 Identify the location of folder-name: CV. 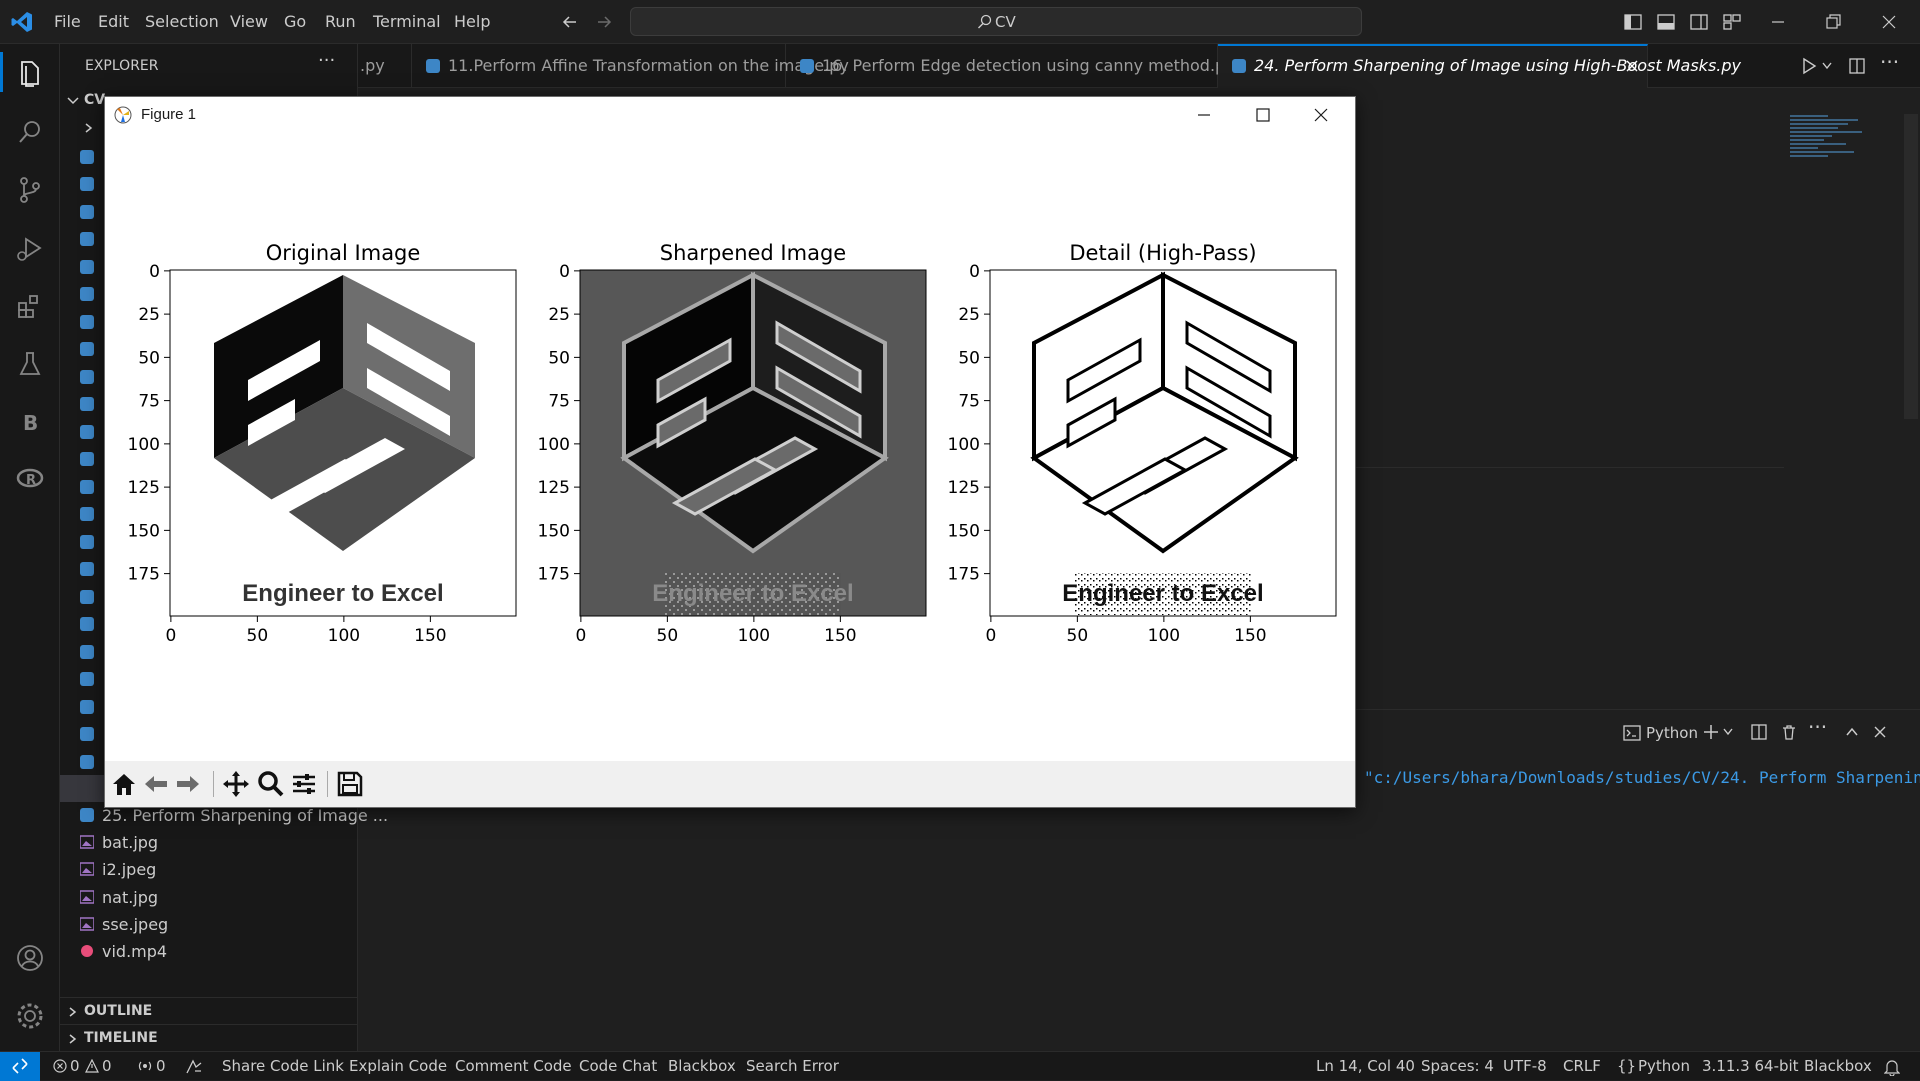
(94, 100).